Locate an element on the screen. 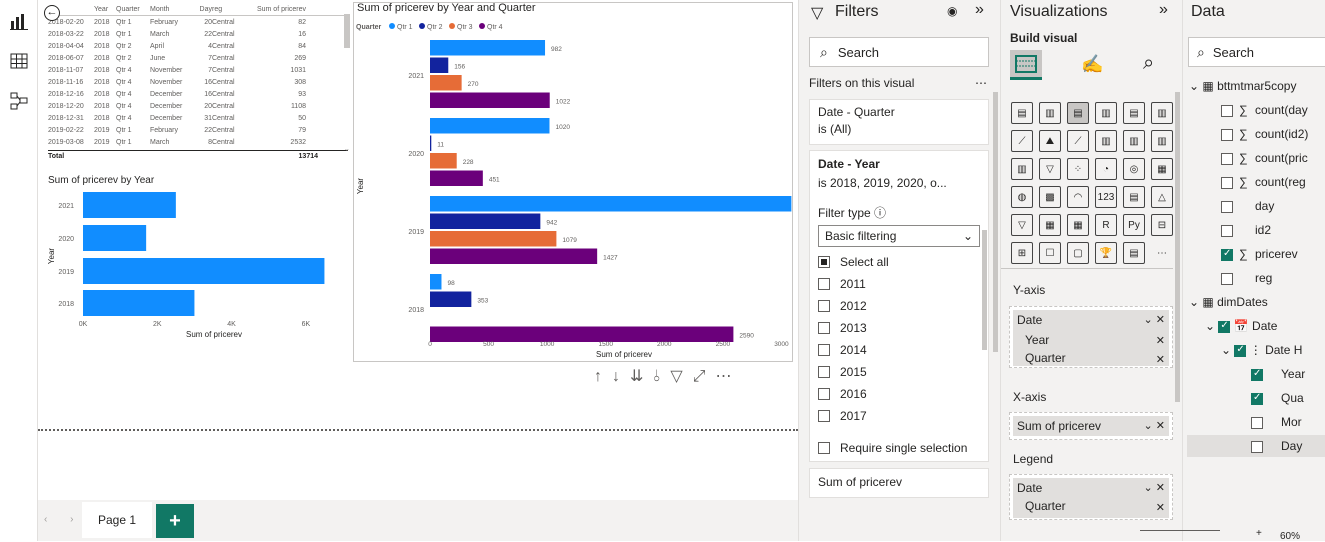 This screenshot has width=1325, height=542. more-visuals-icon: ⋯ is located at coordinates (1162, 253).